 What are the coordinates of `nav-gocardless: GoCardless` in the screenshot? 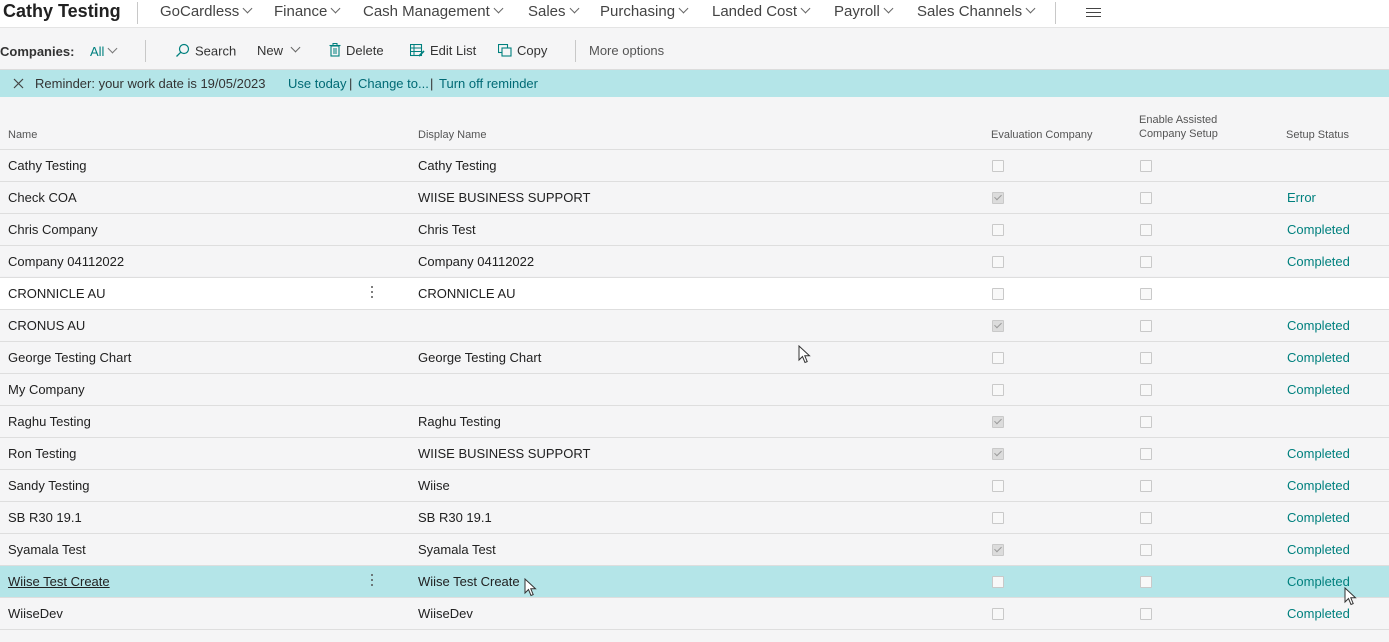 It's located at (206, 11).